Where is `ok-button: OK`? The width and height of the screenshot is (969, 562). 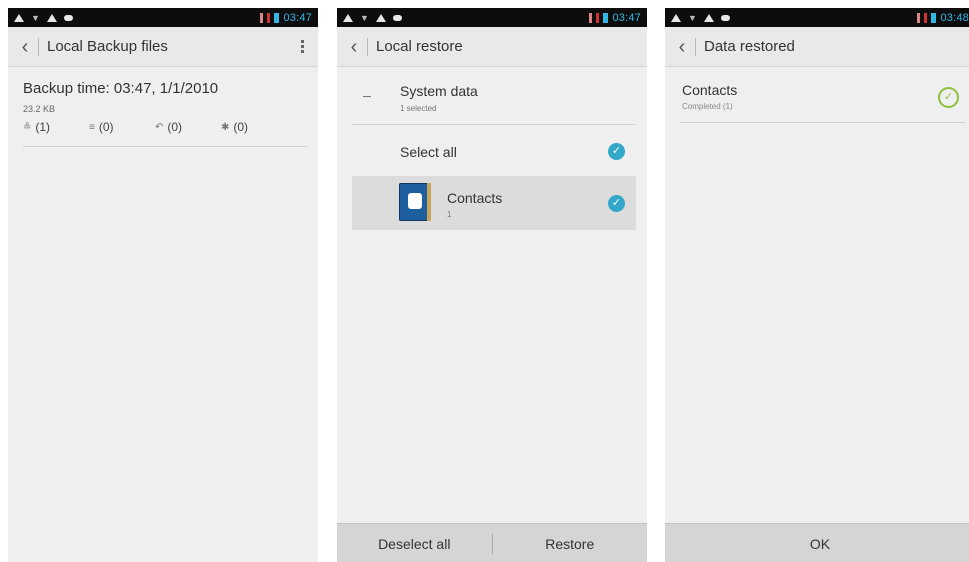 ok-button: OK is located at coordinates (817, 544).